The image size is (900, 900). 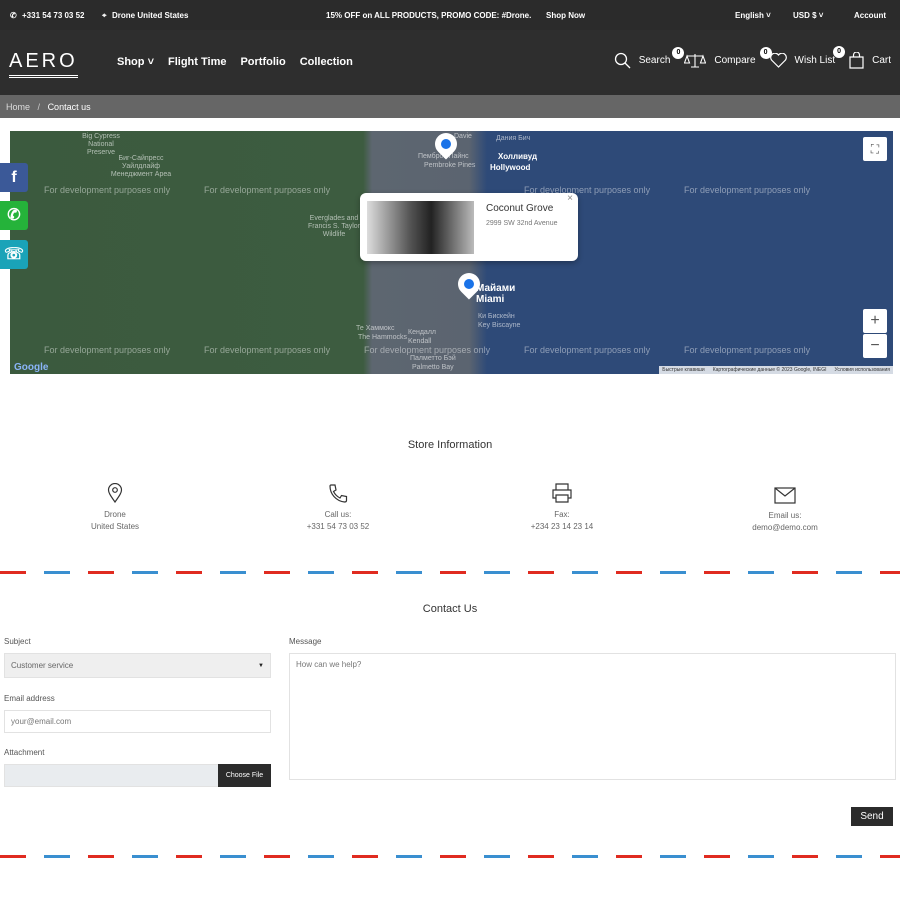 I want to click on info-line: Fax:, so click(x=562, y=514).